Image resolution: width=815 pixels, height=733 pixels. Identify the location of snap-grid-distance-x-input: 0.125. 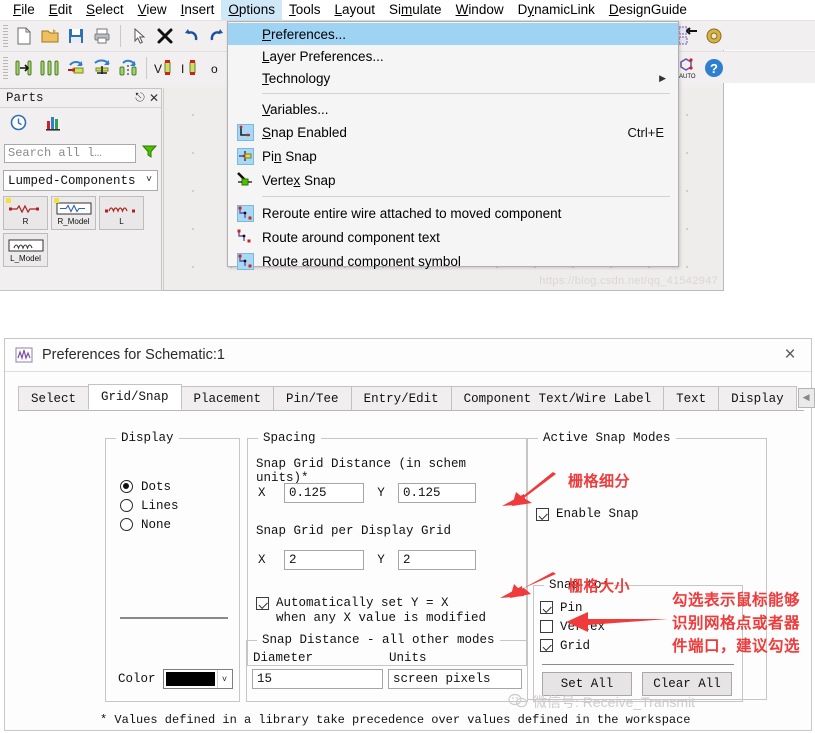
(324, 493).